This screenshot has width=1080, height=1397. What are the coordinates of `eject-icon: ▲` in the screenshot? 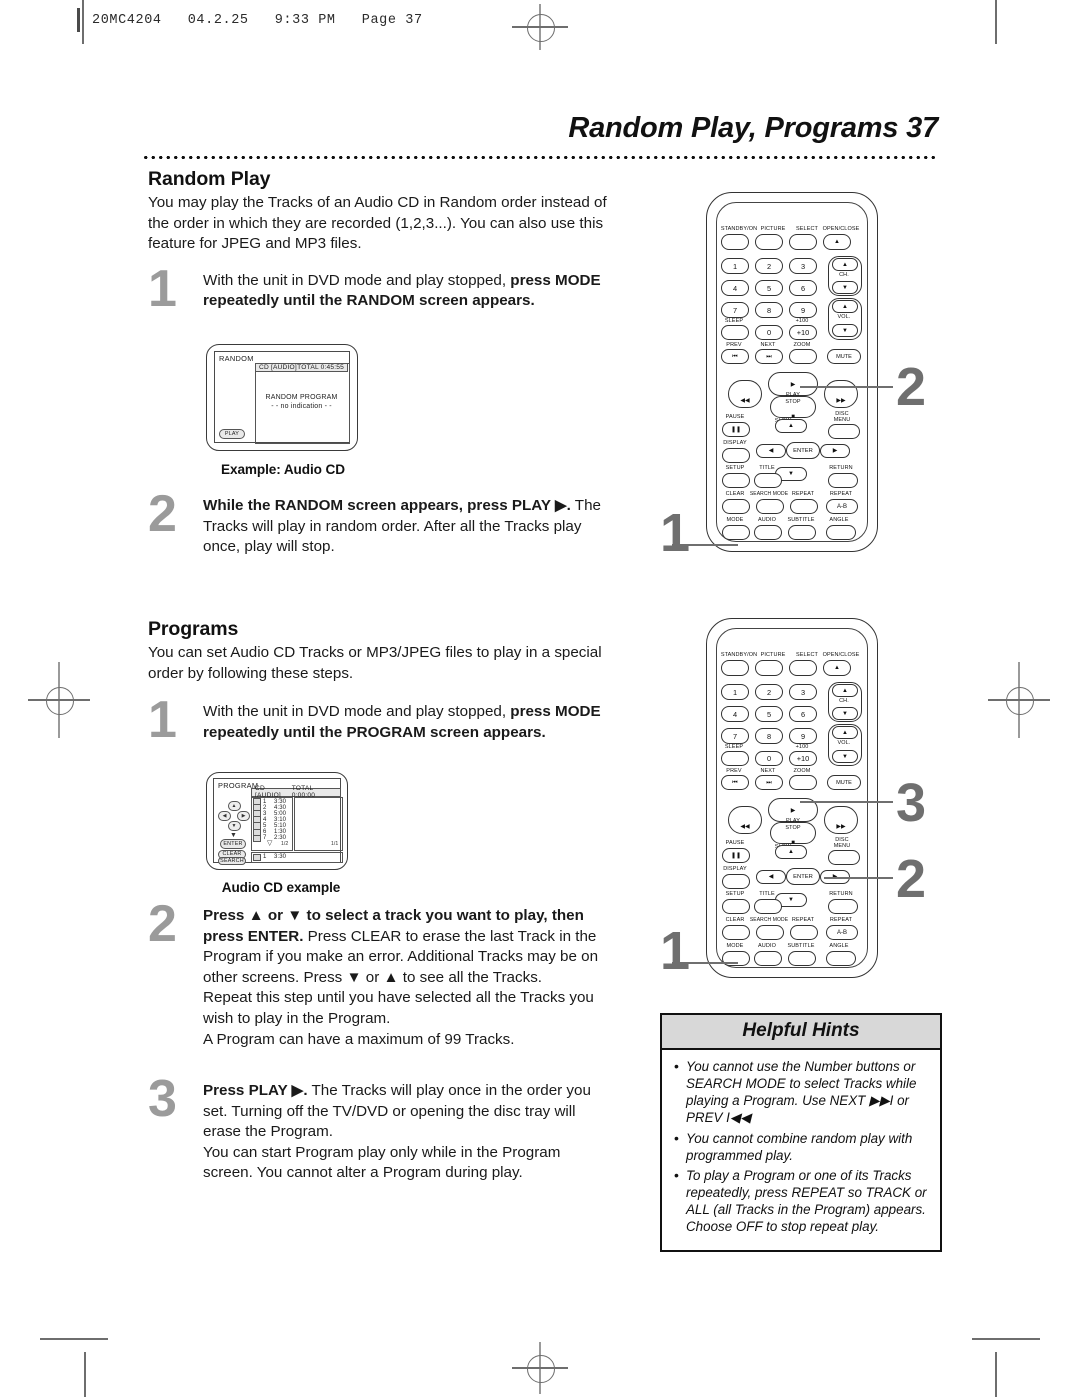 It's located at (837, 242).